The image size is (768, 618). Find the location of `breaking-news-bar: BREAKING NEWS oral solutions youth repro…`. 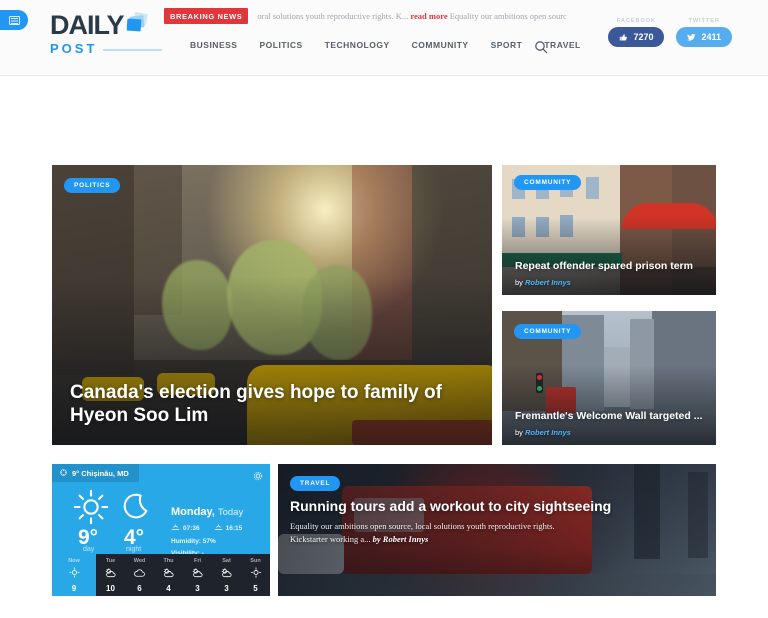

breaking-news-bar: BREAKING NEWS oral solutions youth repro… is located at coordinates (374, 16).